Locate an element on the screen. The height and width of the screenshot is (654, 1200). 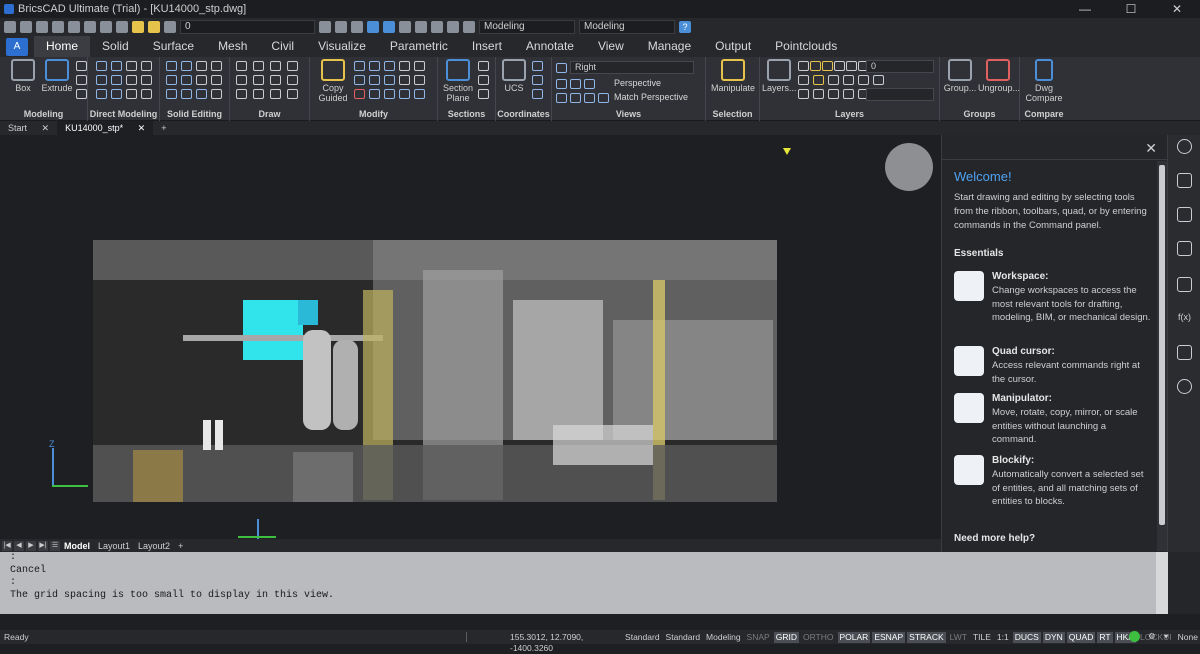
view-eye-icon is located at coordinates (561, 68).